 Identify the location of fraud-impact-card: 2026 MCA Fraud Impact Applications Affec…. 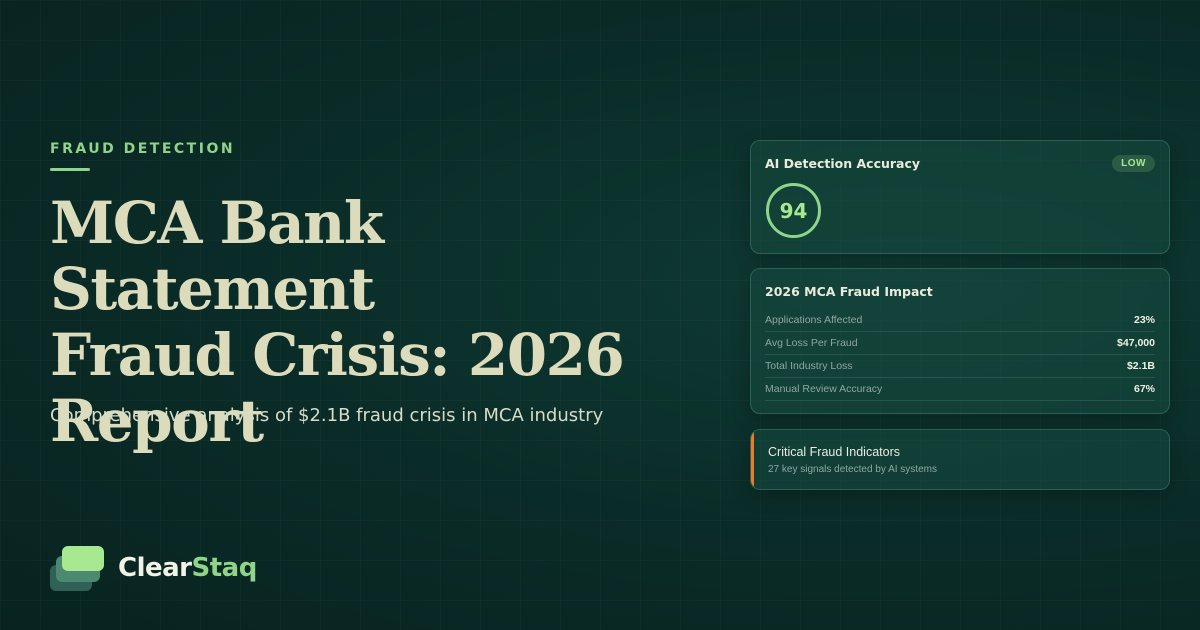
(960, 341).